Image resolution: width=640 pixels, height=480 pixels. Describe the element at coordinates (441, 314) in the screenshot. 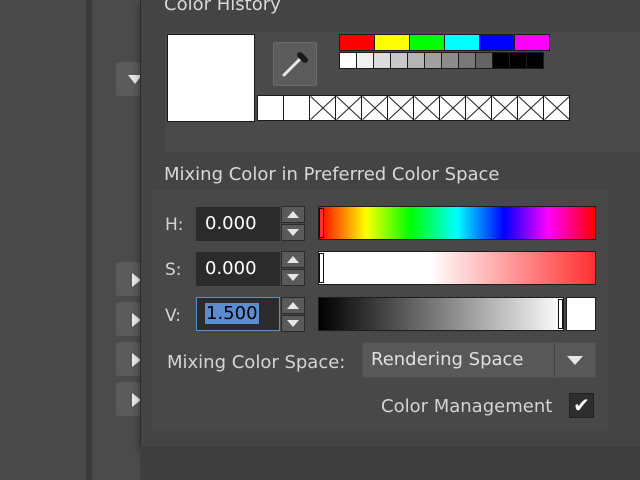

I see `value-slider` at that location.